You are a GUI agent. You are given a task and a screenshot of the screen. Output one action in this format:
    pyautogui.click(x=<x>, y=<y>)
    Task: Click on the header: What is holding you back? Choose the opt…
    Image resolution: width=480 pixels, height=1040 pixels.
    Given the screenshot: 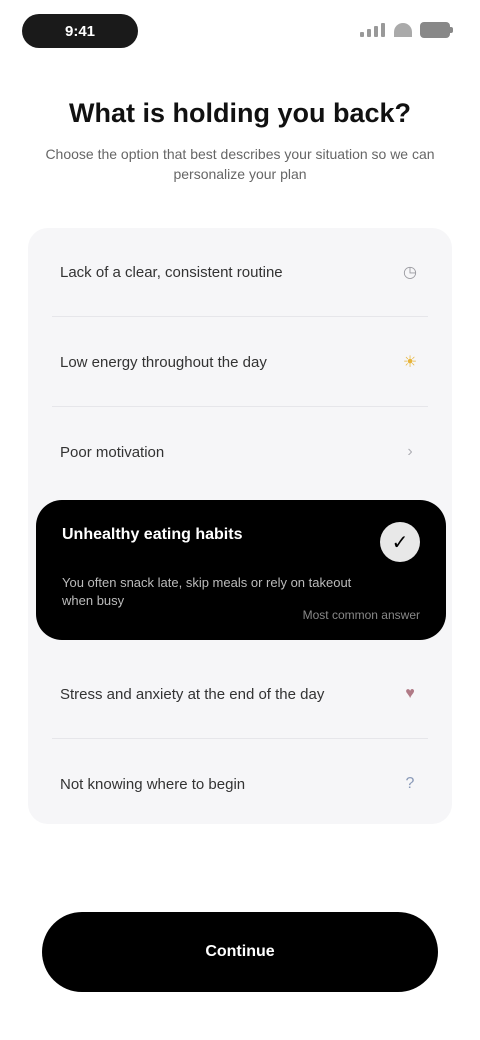 What is the action you would take?
    pyautogui.click(x=240, y=140)
    